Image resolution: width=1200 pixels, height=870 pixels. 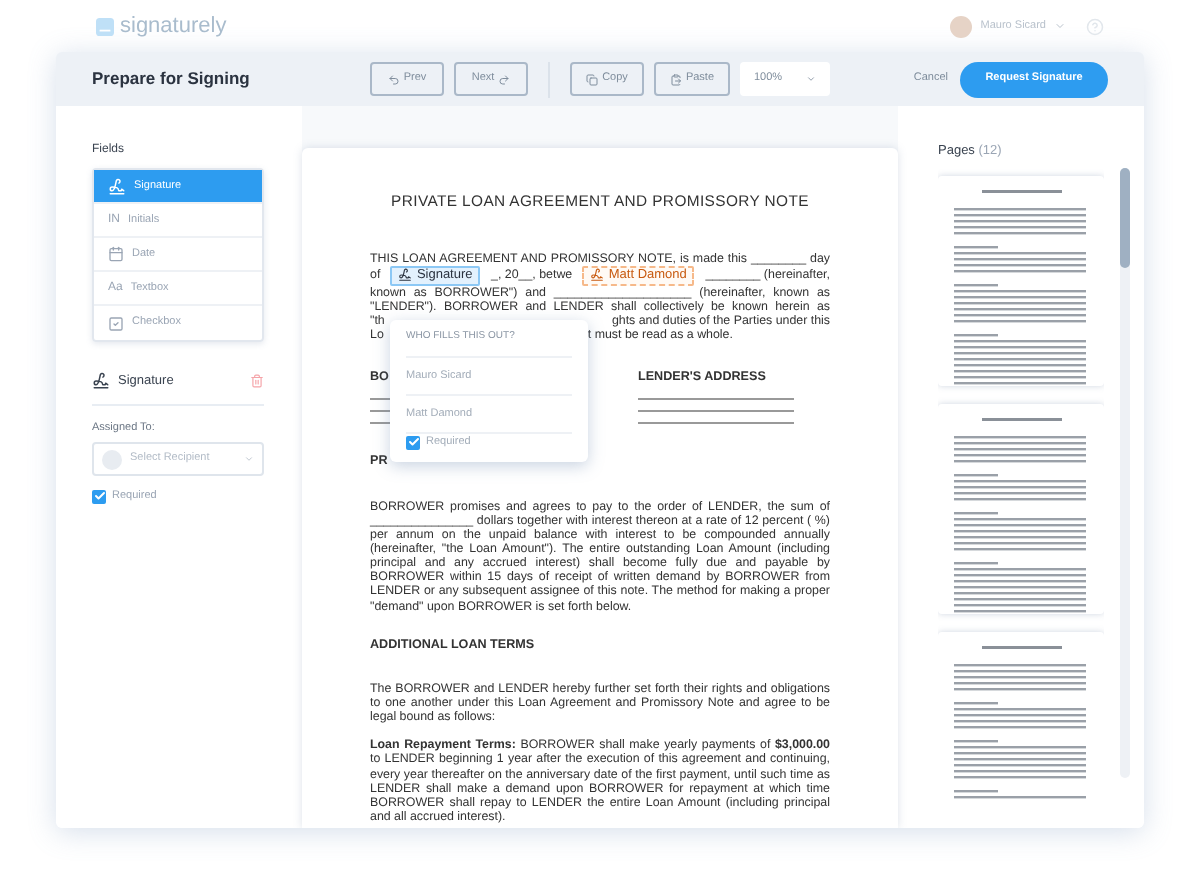 What do you see at coordinates (257, 381) in the screenshot?
I see `trash-icon` at bounding box center [257, 381].